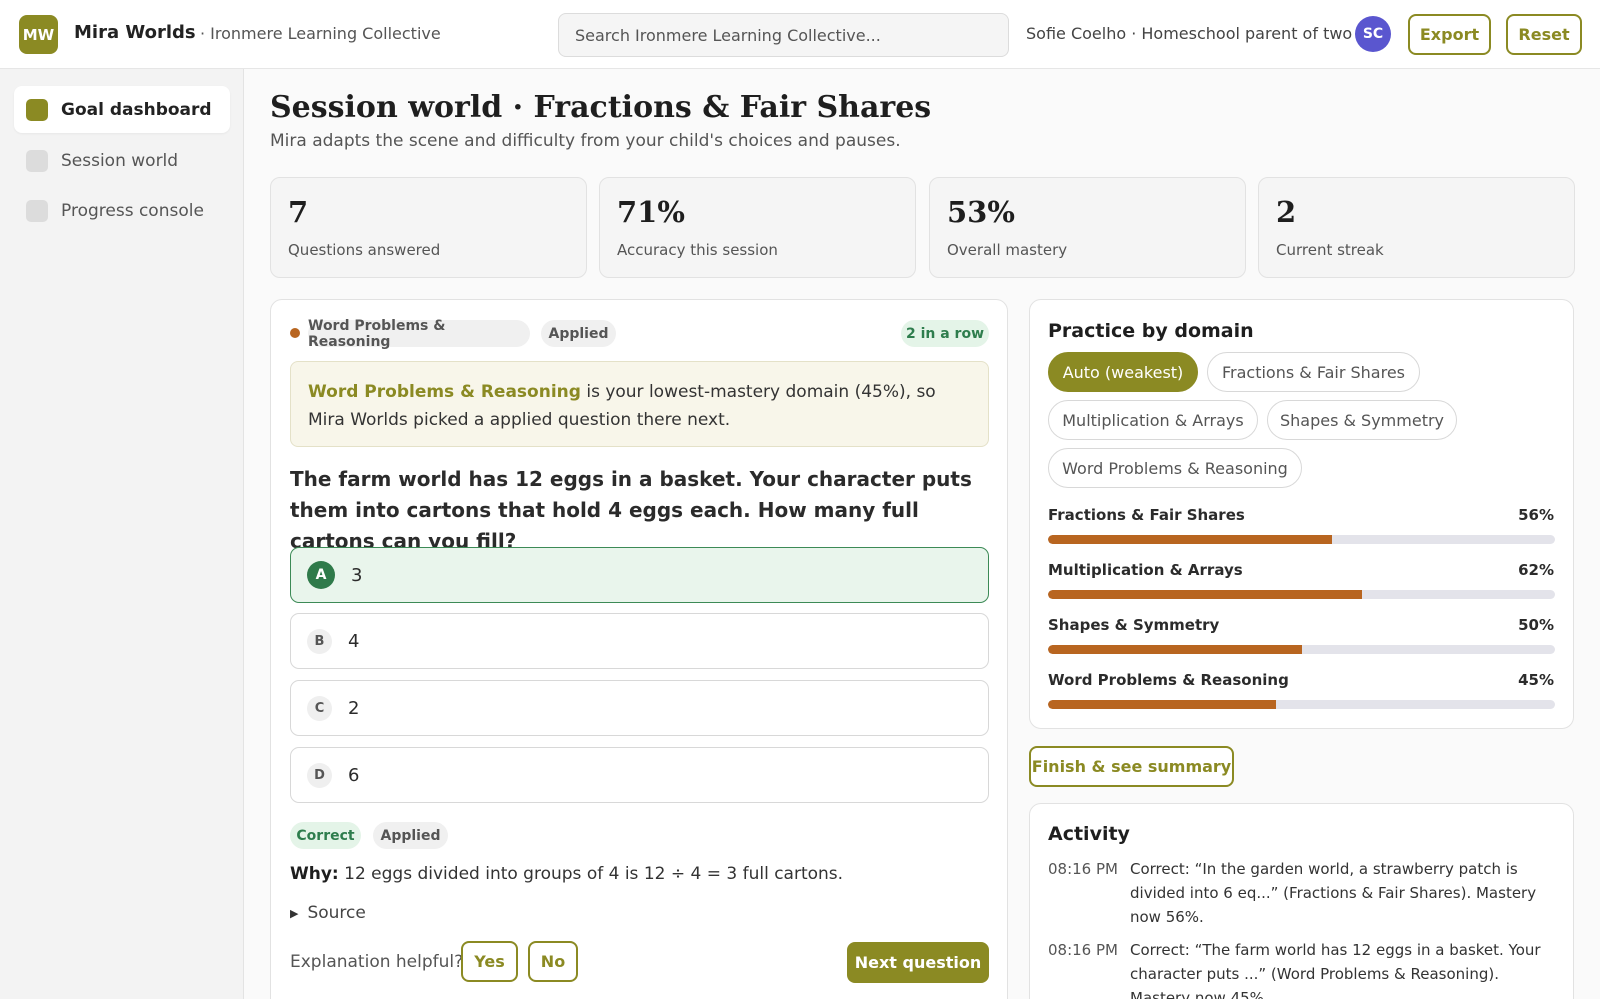 Image resolution: width=1600 pixels, height=999 pixels. I want to click on avatar: SC, so click(1373, 34).